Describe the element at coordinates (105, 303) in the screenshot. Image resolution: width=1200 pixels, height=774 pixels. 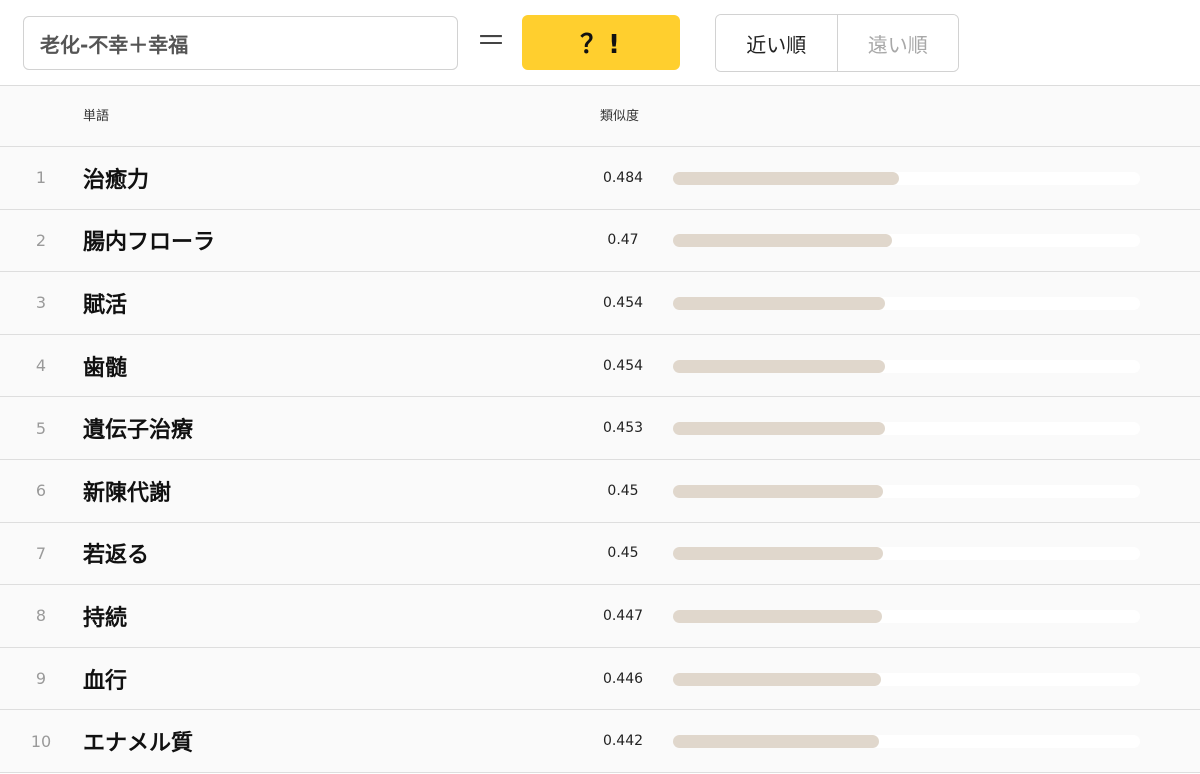
I see `result-word: 賦活` at that location.